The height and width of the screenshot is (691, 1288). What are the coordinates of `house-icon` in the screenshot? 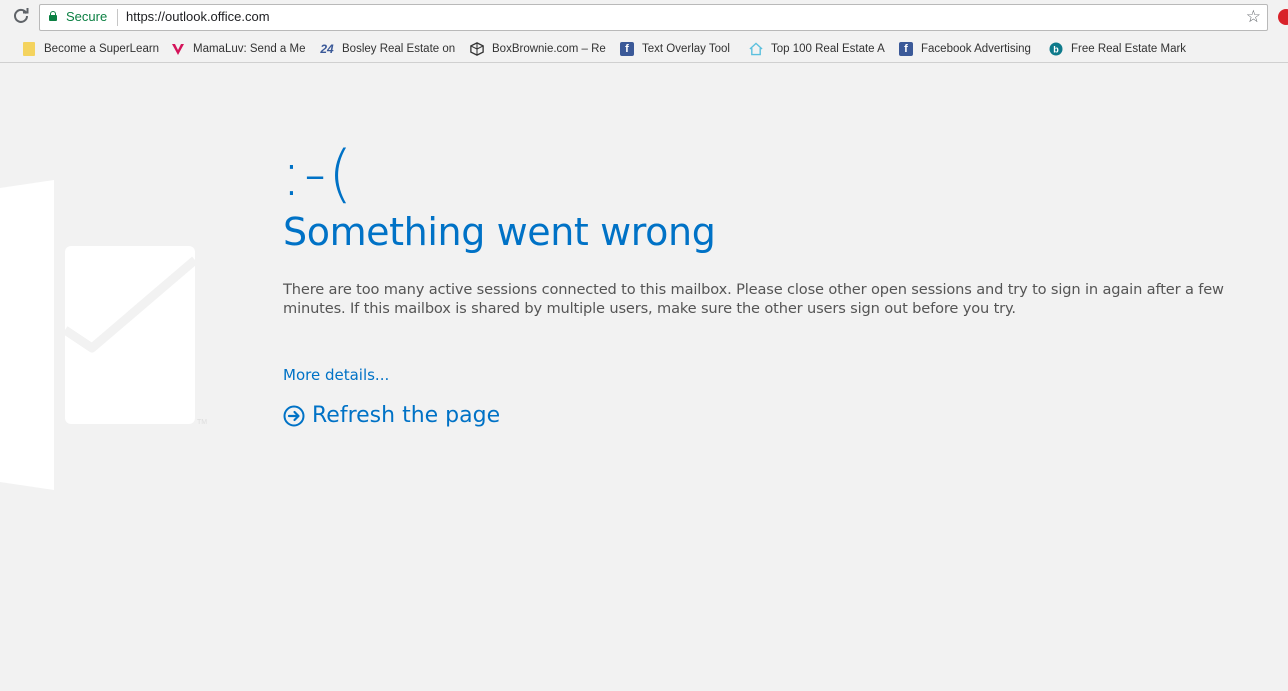 It's located at (756, 49).